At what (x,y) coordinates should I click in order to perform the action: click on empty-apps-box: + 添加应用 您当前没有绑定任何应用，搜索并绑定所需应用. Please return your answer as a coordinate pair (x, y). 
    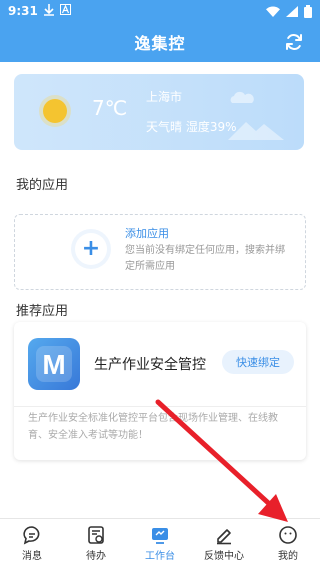
    Looking at the image, I should click on (160, 252).